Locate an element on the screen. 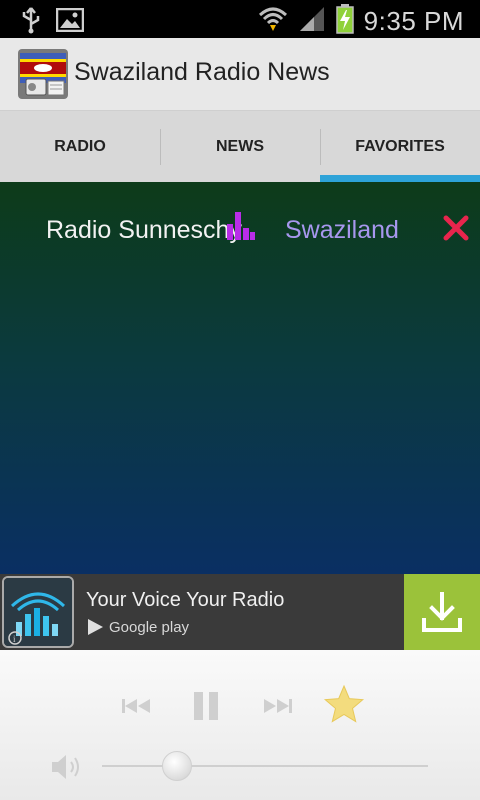 The width and height of the screenshot is (480, 800). swaziland-flag-radio-icon is located at coordinates (43, 74).